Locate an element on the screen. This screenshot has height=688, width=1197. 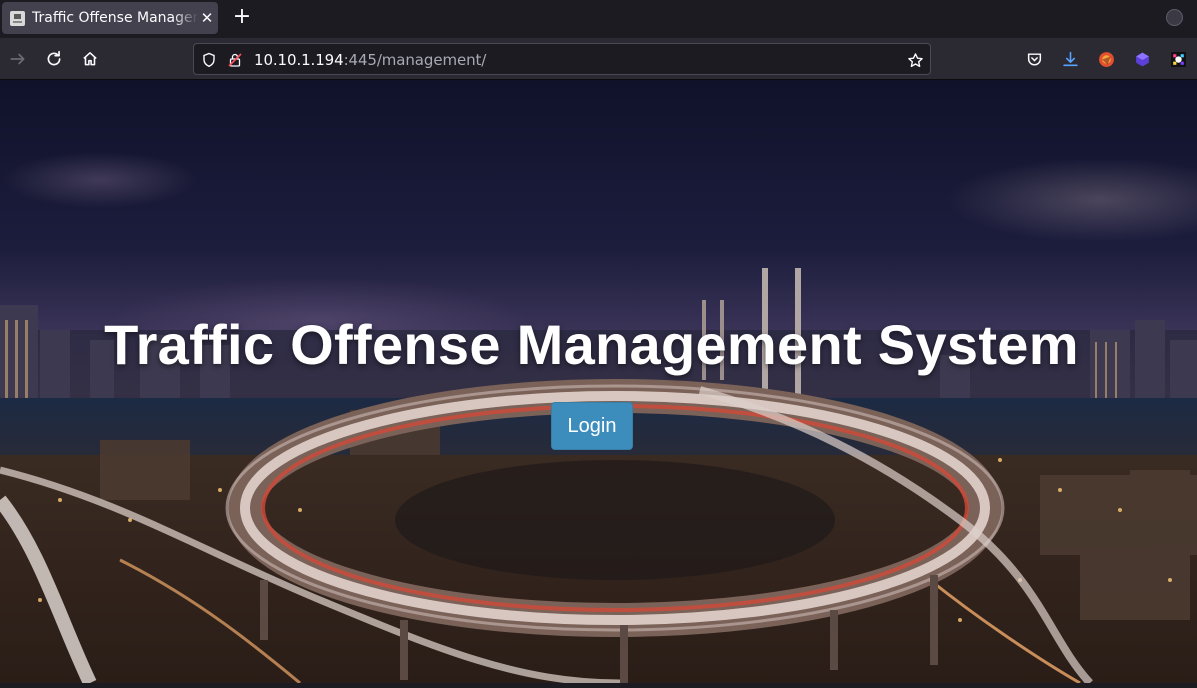
shield-icon is located at coordinates (209, 60).